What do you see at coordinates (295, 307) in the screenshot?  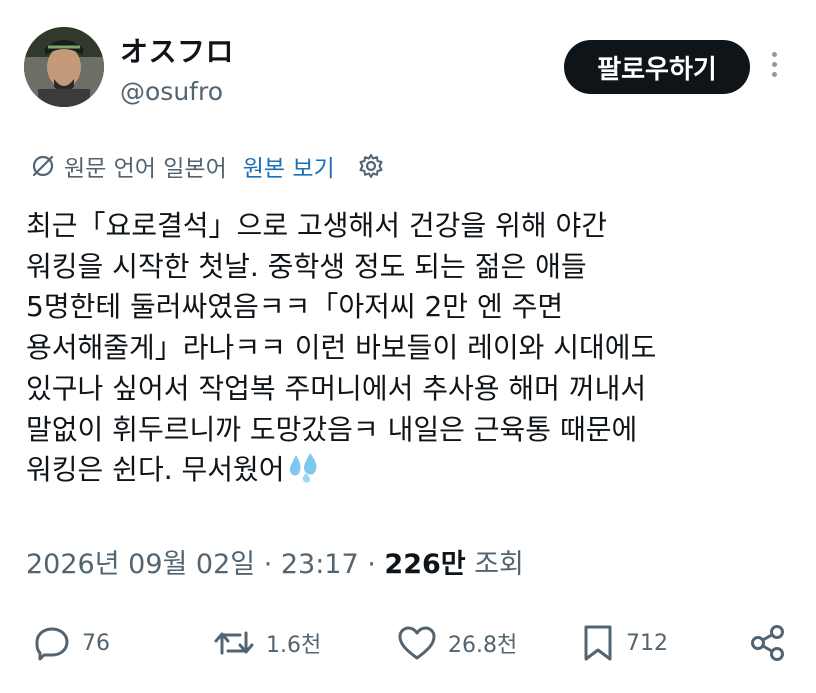 I see `tweet-line: 5명한테 둘러싸였음ㅋㅋ「아저씨 2만 엔 주면` at bounding box center [295, 307].